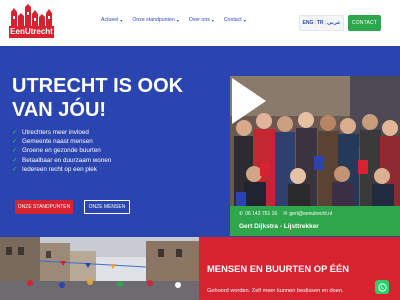 The image size is (400, 300). What do you see at coordinates (44, 207) in the screenshot?
I see `standpunten-button: ONZE STANDPUNTEN` at bounding box center [44, 207].